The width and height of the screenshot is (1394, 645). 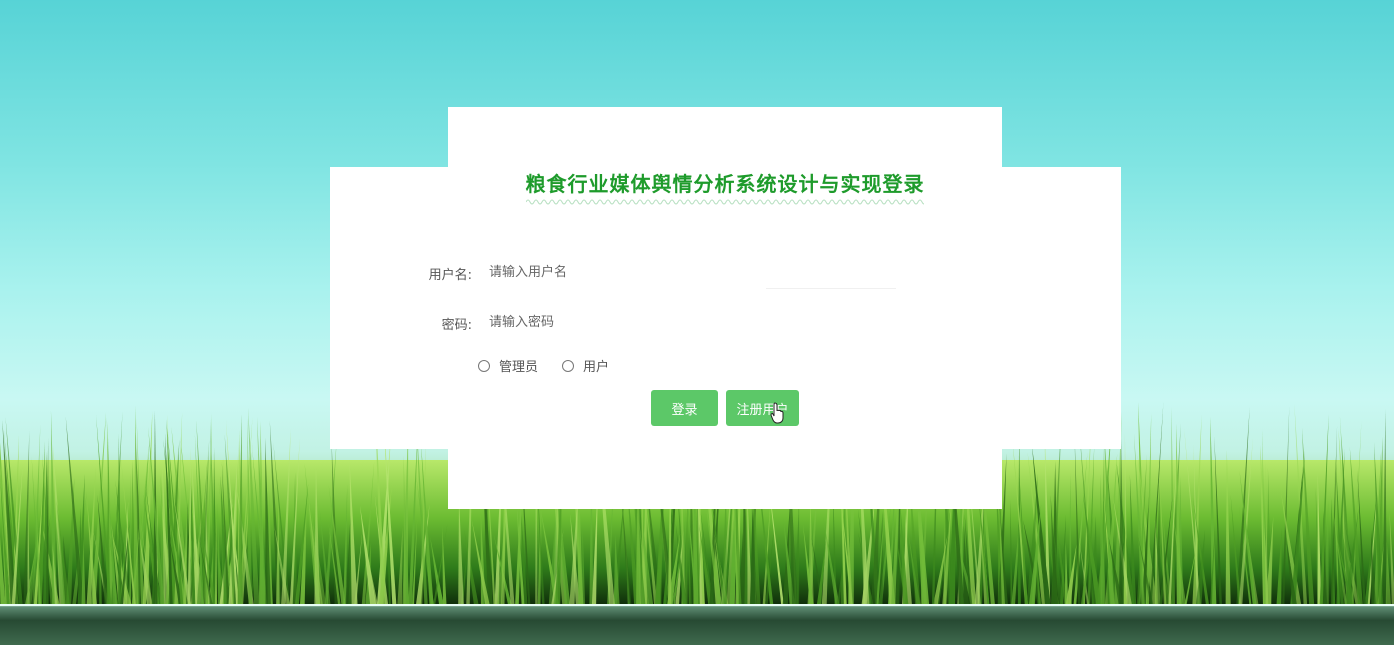 What do you see at coordinates (450, 275) in the screenshot?
I see `username-label: 用户名:` at bounding box center [450, 275].